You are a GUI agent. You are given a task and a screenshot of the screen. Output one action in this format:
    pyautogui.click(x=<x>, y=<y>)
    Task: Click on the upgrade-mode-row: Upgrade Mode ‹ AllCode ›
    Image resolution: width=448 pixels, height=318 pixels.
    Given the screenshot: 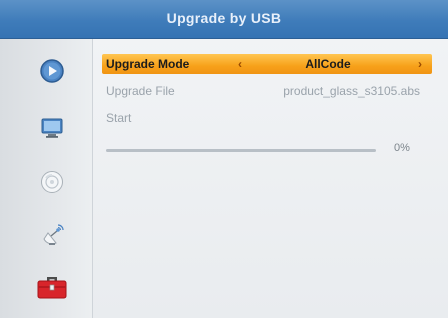 What is the action you would take?
    pyautogui.click(x=267, y=64)
    